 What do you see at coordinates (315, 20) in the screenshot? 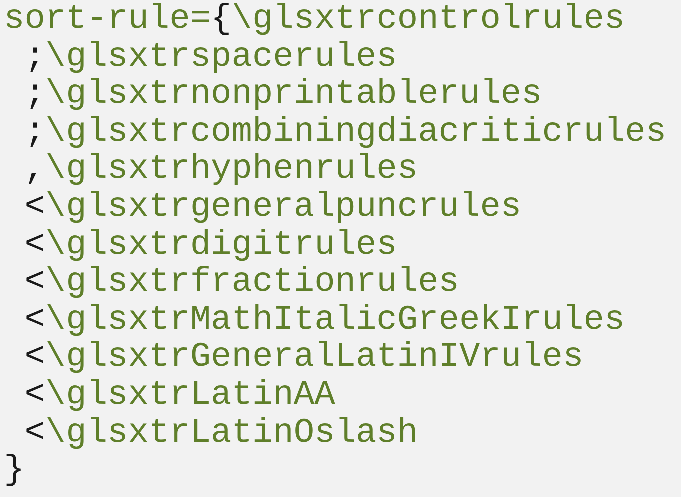
I see `code-line: sort-rule={\glsxtrcontrolrules` at bounding box center [315, 20].